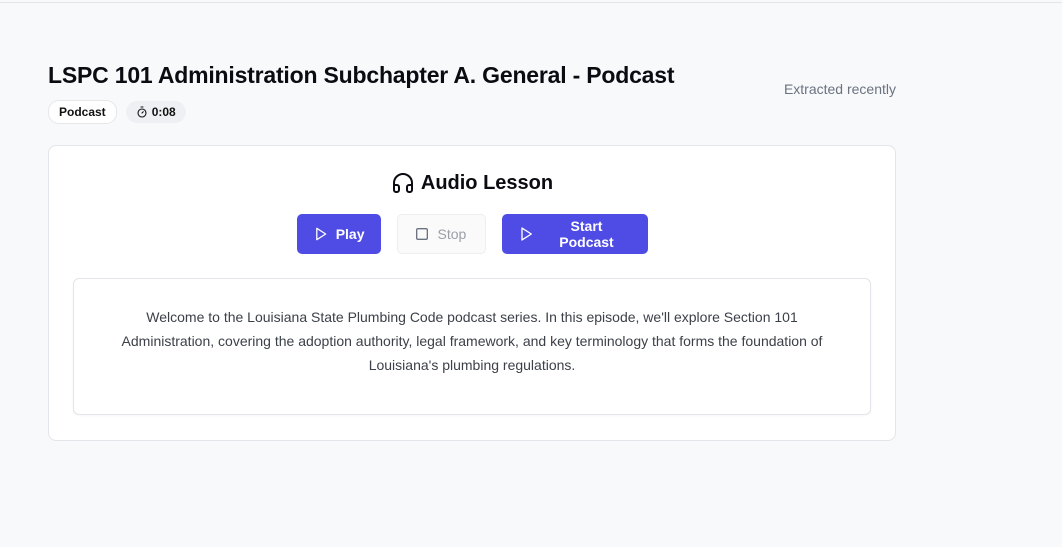 The width and height of the screenshot is (1062, 547). I want to click on duration-label: 0:08, so click(163, 112).